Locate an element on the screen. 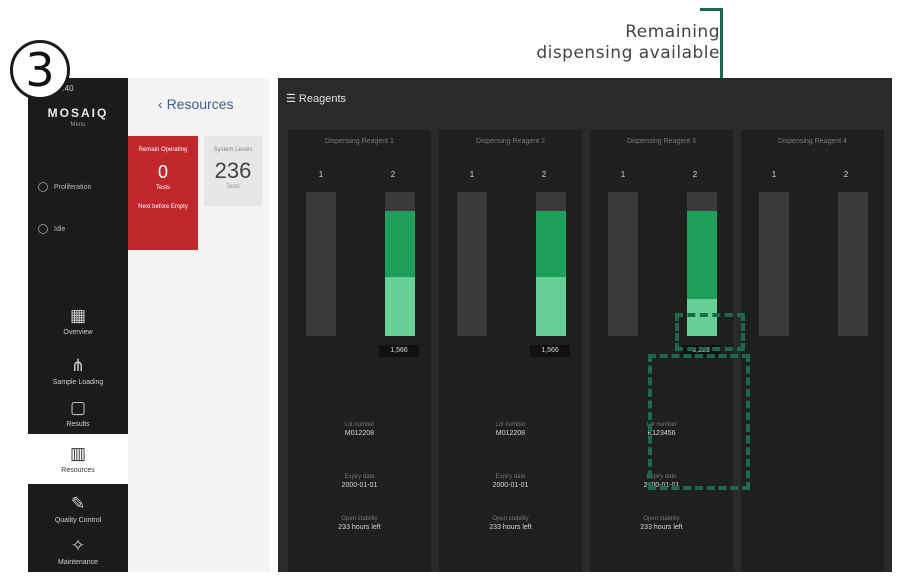 The image size is (910, 576). details-highlight-box is located at coordinates (699, 422).